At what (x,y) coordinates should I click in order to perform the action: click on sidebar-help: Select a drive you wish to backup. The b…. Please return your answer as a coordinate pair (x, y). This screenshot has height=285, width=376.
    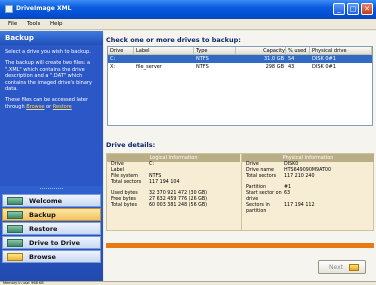
    Looking at the image, I should click on (51, 82).